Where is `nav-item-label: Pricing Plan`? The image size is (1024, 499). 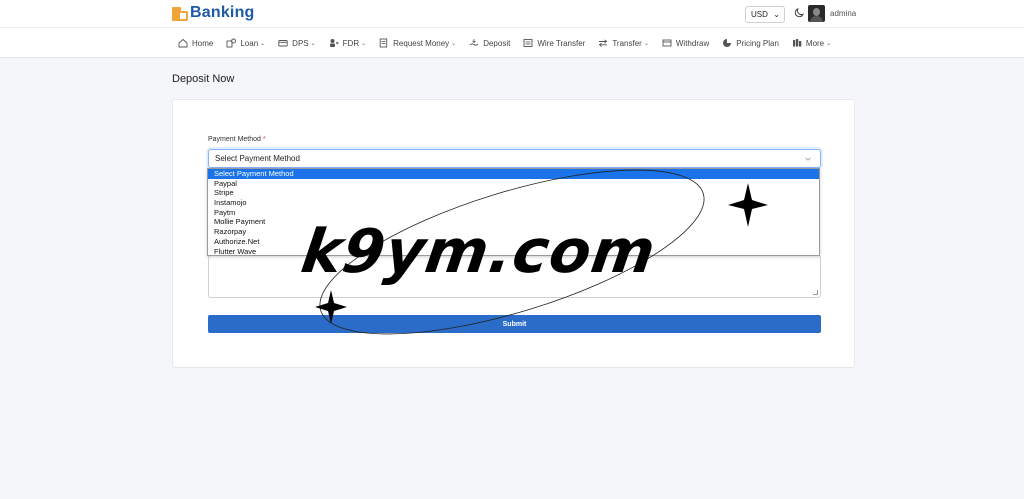
nav-item-label: Pricing Plan is located at coordinates (757, 43).